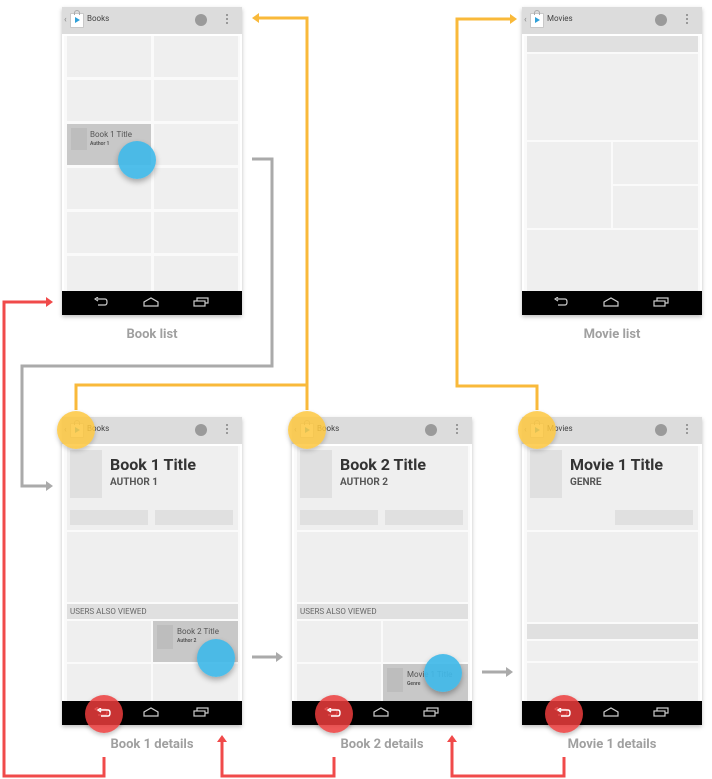 The width and height of the screenshot is (712, 779). I want to click on related-card-subtitle: Genre, so click(414, 684).